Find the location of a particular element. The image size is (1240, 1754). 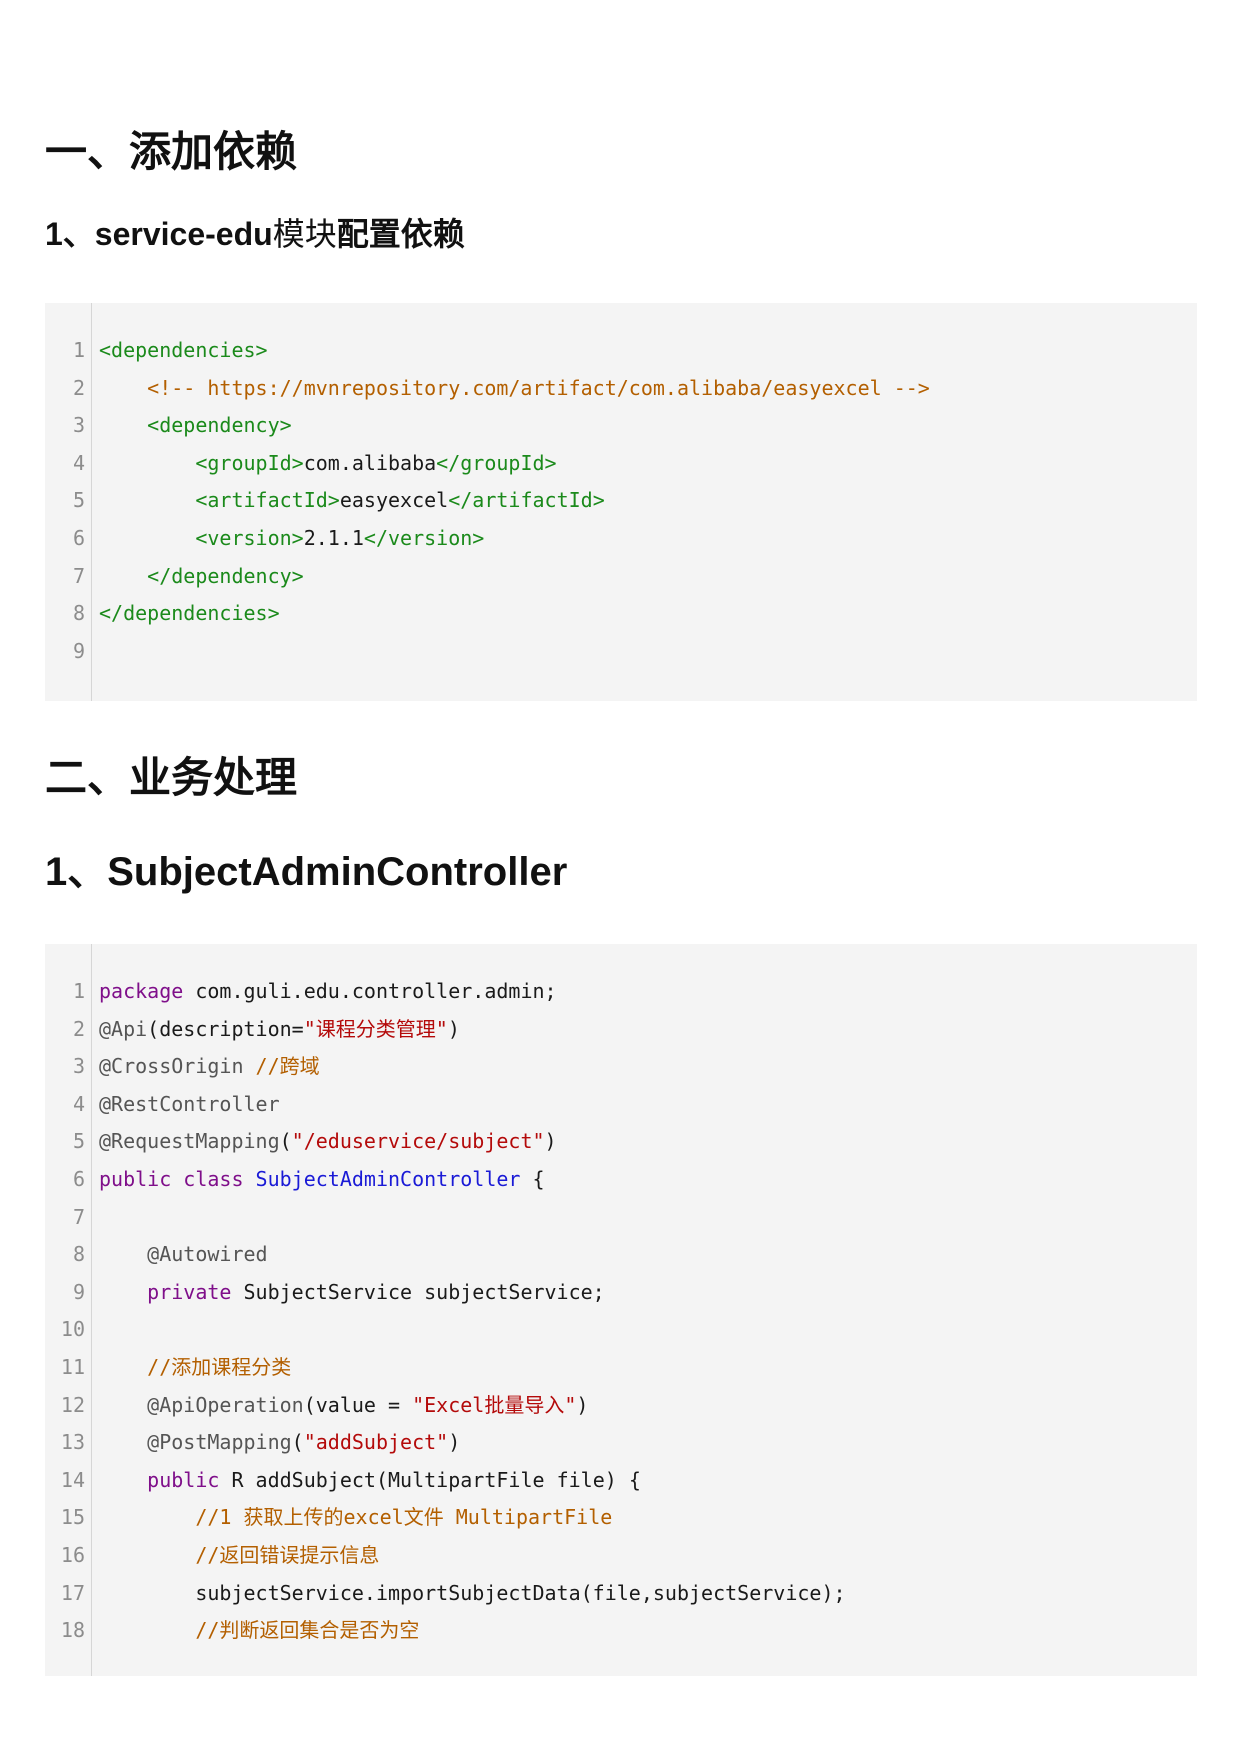

line-number: 13 is located at coordinates (72, 1442).